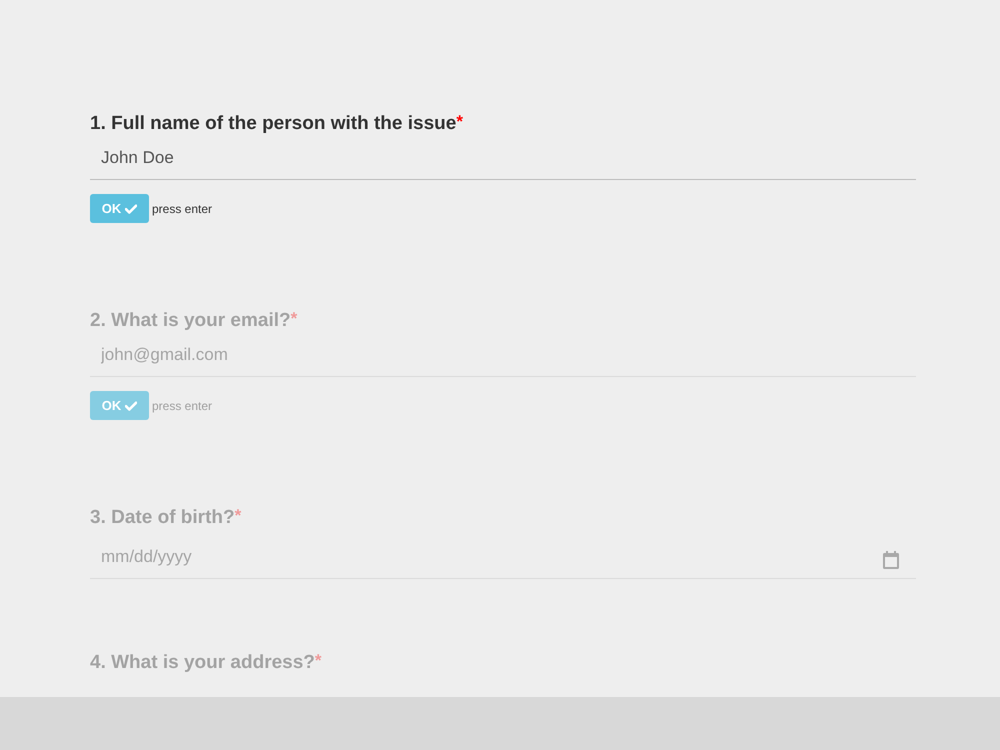 This screenshot has width=1000, height=750. What do you see at coordinates (162, 518) in the screenshot?
I see `question-label: 3. Date of birth?` at bounding box center [162, 518].